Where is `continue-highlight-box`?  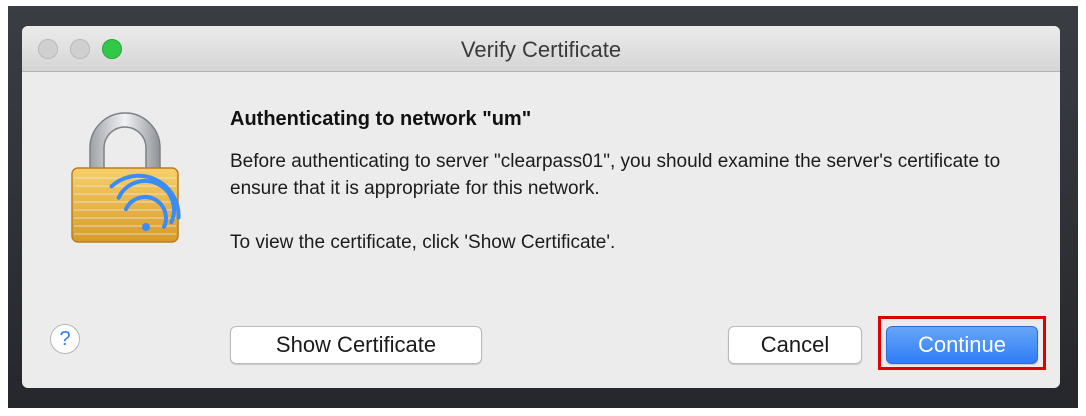
continue-highlight-box is located at coordinates (962, 343).